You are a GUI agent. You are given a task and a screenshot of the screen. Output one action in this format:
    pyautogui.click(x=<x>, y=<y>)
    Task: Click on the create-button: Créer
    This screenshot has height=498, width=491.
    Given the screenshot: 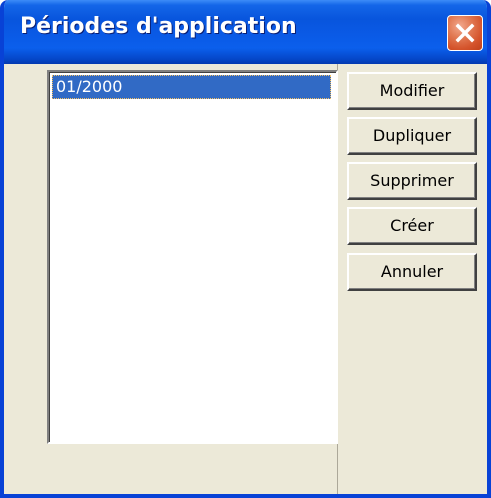 What is the action you would take?
    pyautogui.click(x=412, y=226)
    